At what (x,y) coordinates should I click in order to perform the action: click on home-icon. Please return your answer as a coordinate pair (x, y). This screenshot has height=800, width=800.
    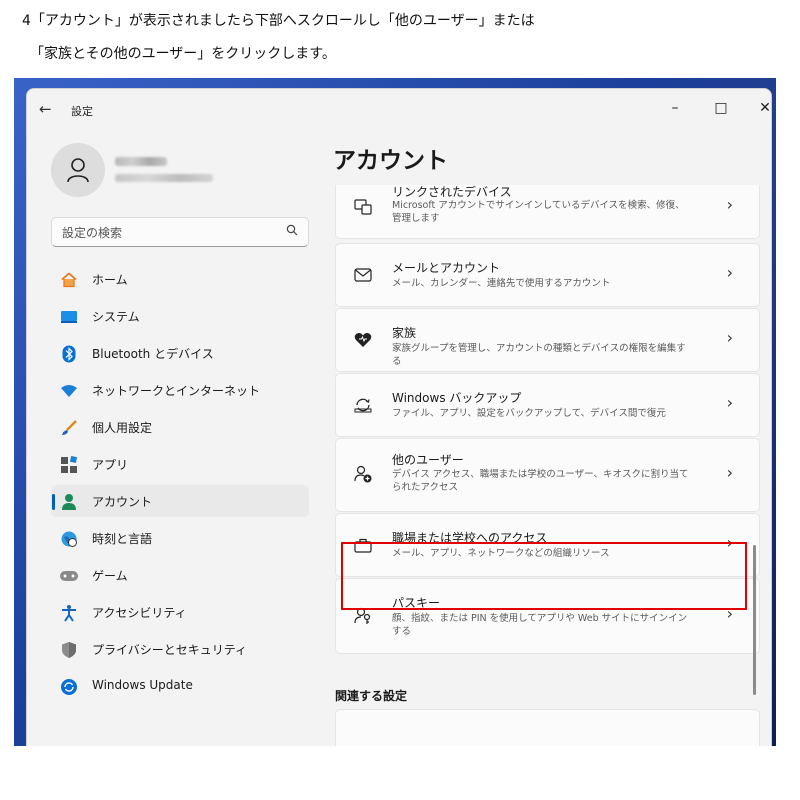
    Looking at the image, I should click on (69, 280).